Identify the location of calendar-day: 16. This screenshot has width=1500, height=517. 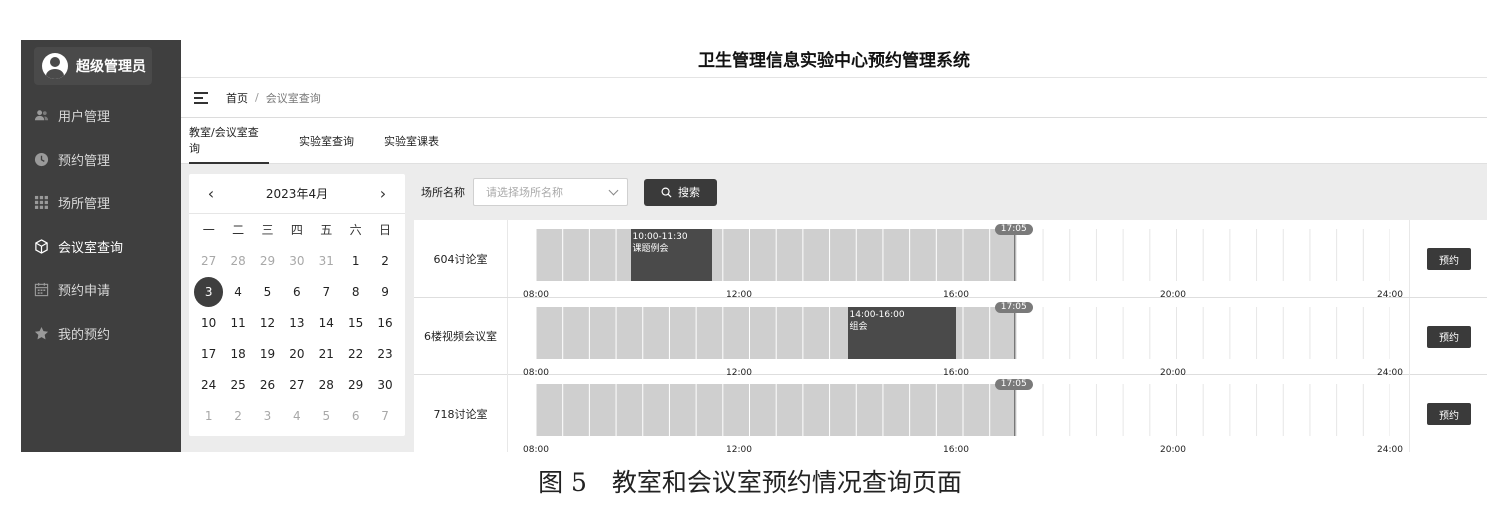
(384, 322).